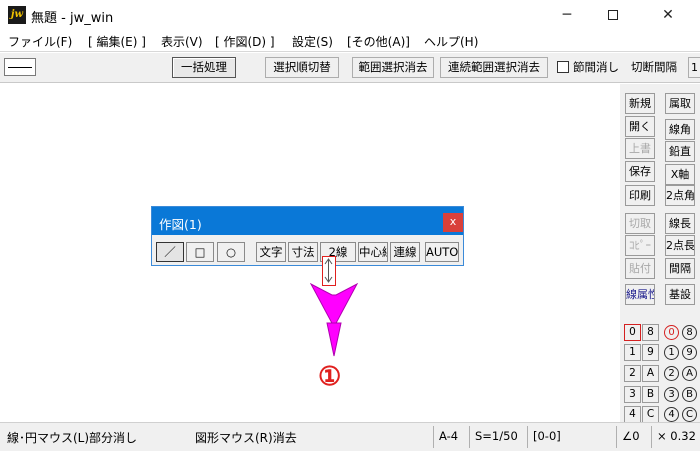 The image size is (700, 451). I want to click on status-right-hint: 図形マウス(R)消去, so click(246, 438).